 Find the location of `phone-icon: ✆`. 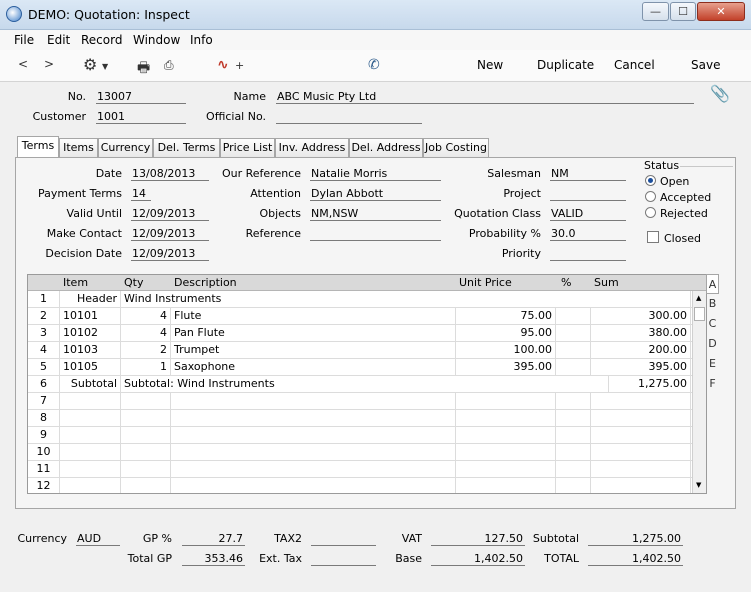

phone-icon: ✆ is located at coordinates (374, 65).